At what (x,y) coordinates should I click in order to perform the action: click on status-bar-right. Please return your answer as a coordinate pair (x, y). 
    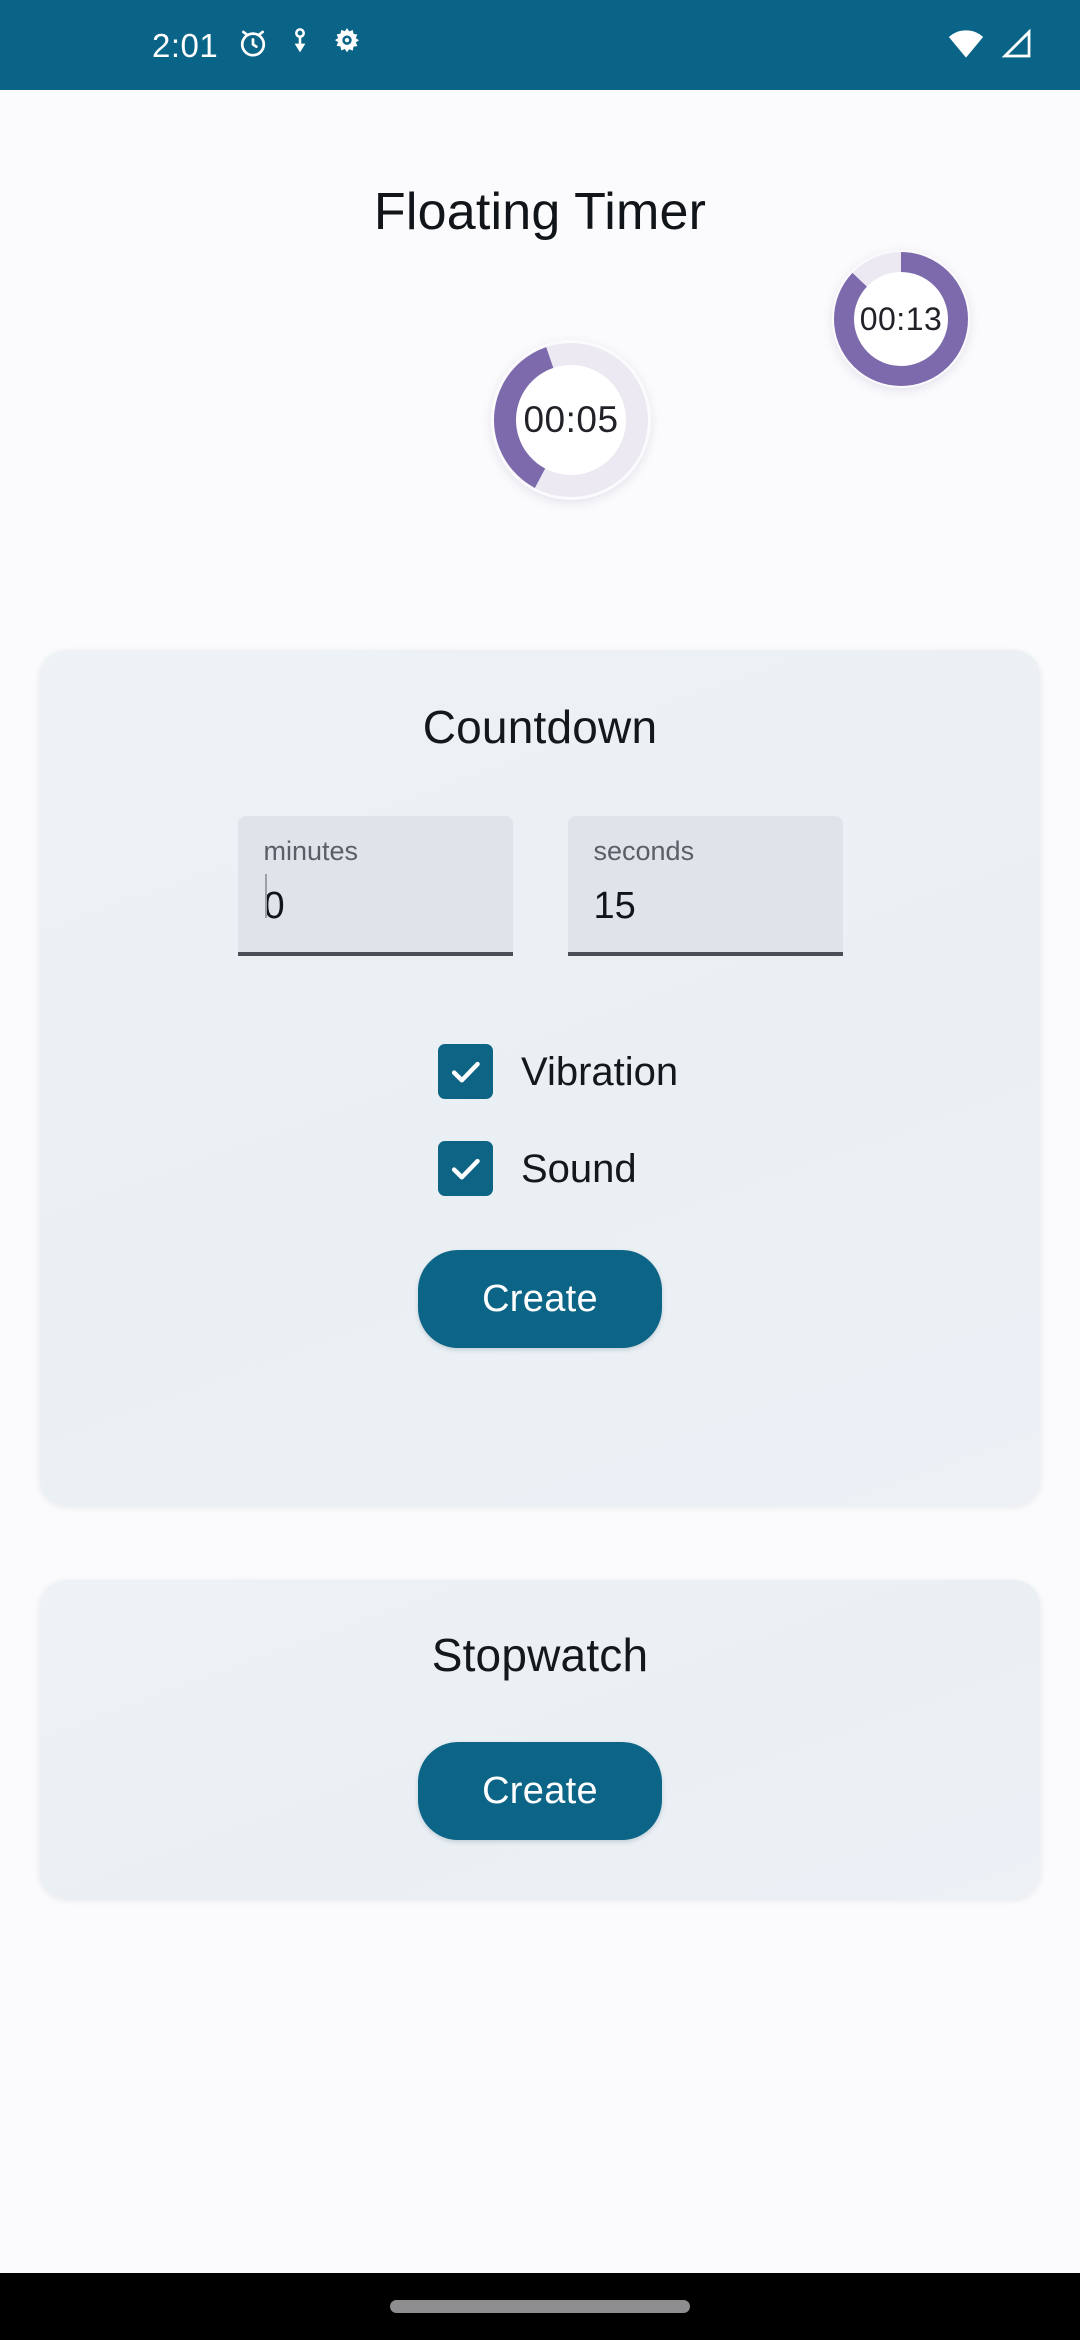
    Looking at the image, I should click on (990, 45).